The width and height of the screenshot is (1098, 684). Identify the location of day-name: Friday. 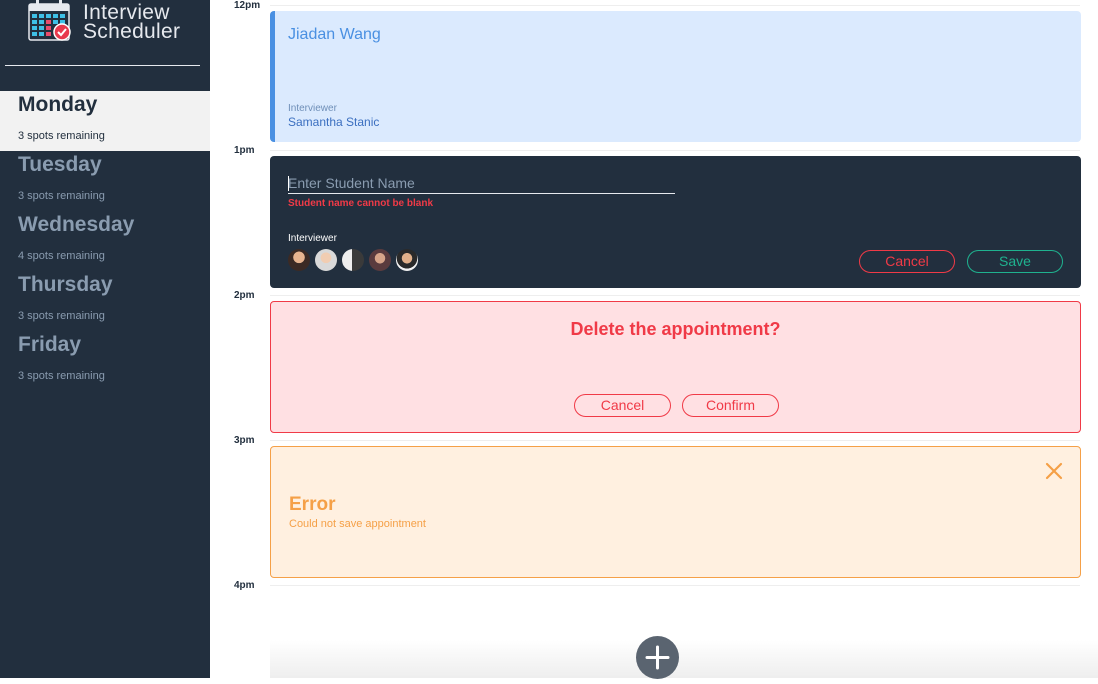
(50, 344).